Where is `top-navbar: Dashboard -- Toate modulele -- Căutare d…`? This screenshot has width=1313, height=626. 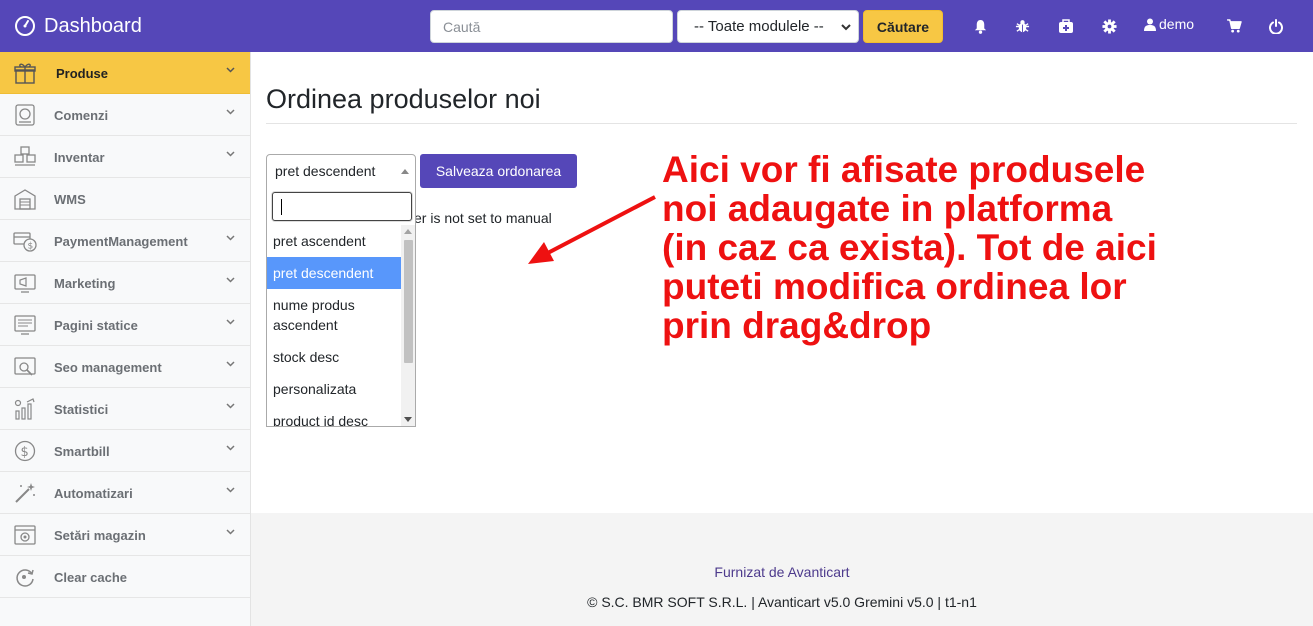 top-navbar: Dashboard -- Toate modulele -- Căutare d… is located at coordinates (656, 26).